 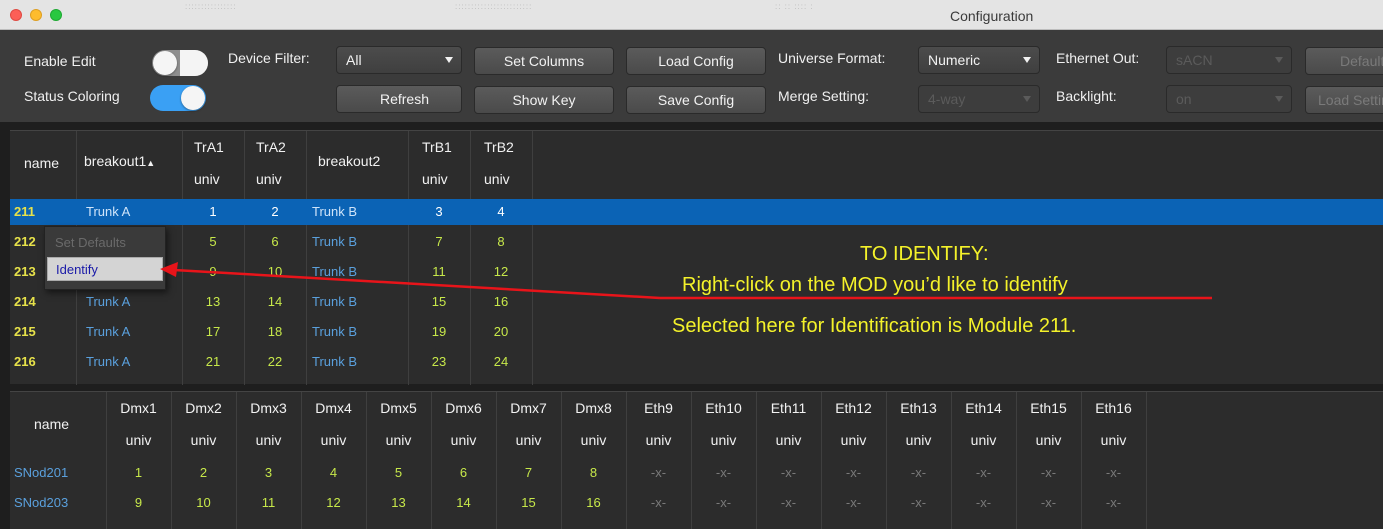 What do you see at coordinates (853, 408) in the screenshot?
I see `column-header-eth12: Eth12` at bounding box center [853, 408].